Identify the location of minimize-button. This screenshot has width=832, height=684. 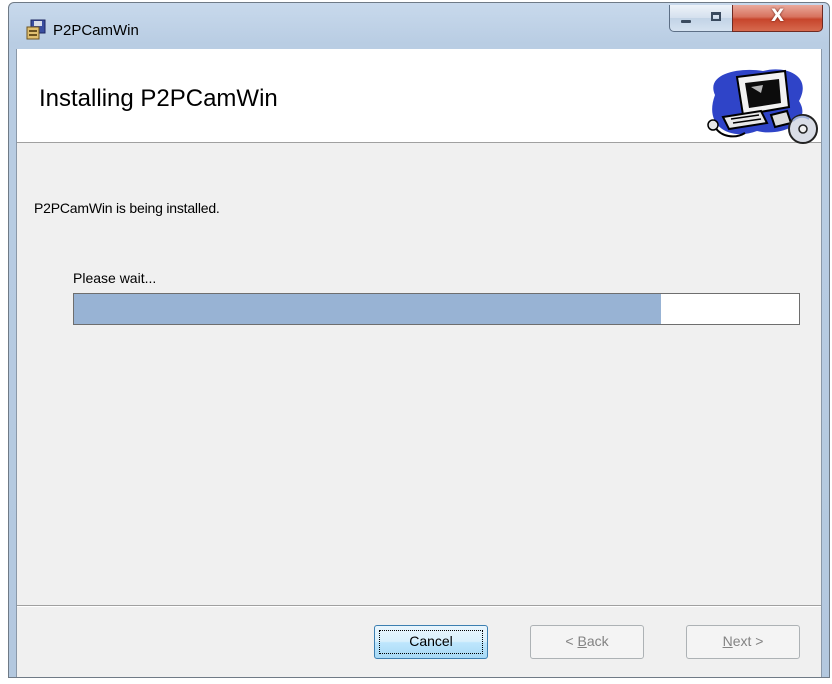
(685, 18).